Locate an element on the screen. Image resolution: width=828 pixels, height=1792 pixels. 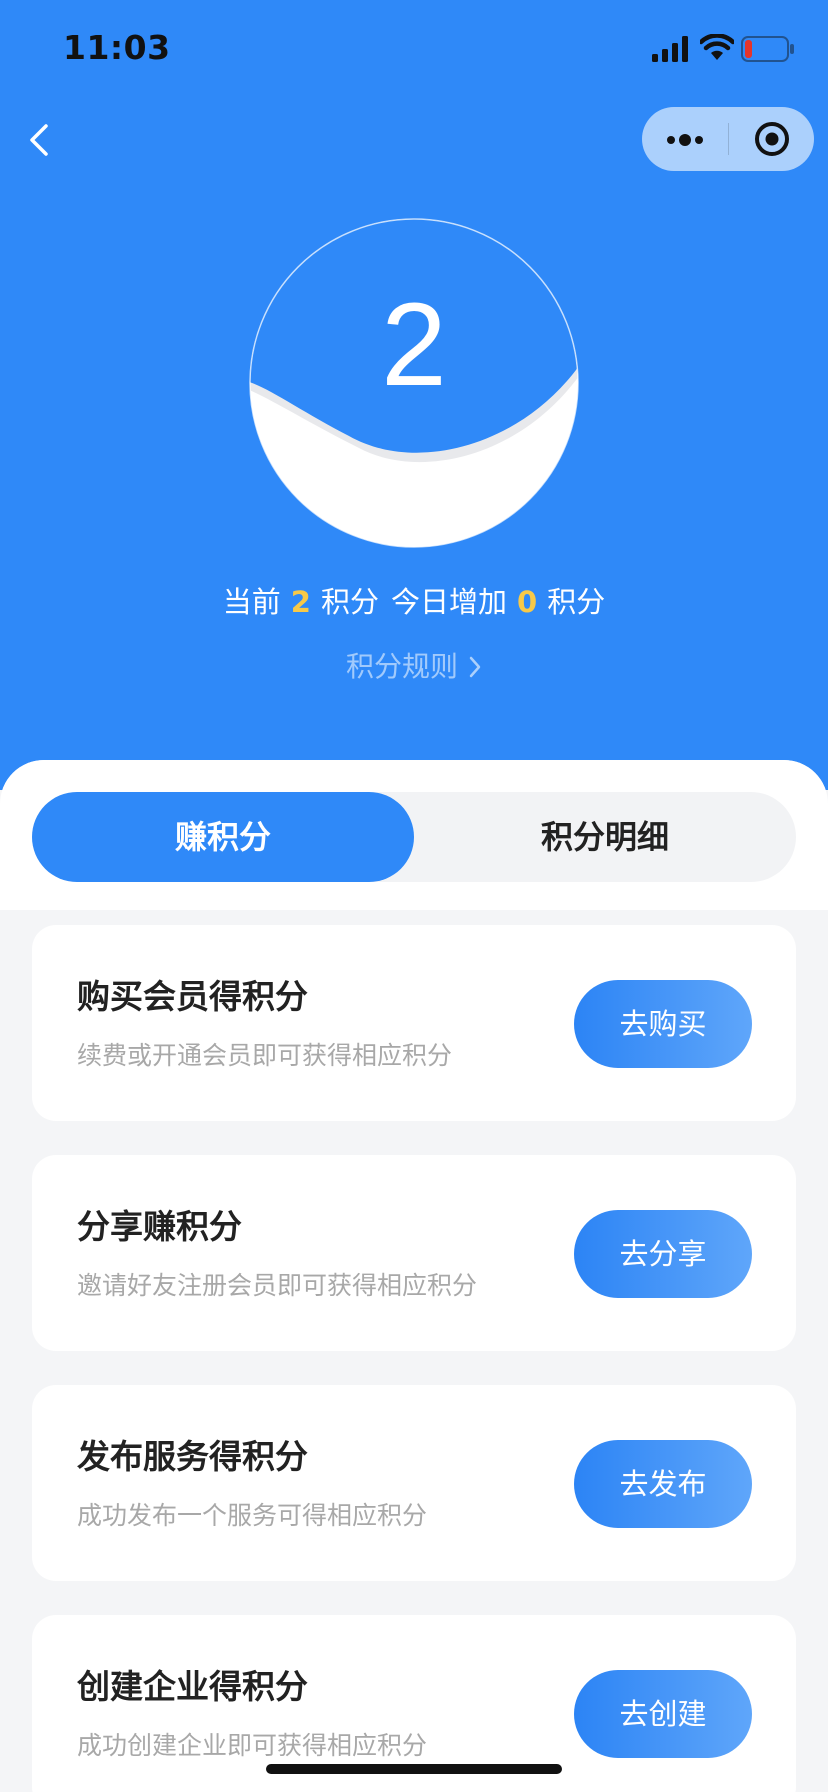
mini-program-capsule is located at coordinates (728, 139).